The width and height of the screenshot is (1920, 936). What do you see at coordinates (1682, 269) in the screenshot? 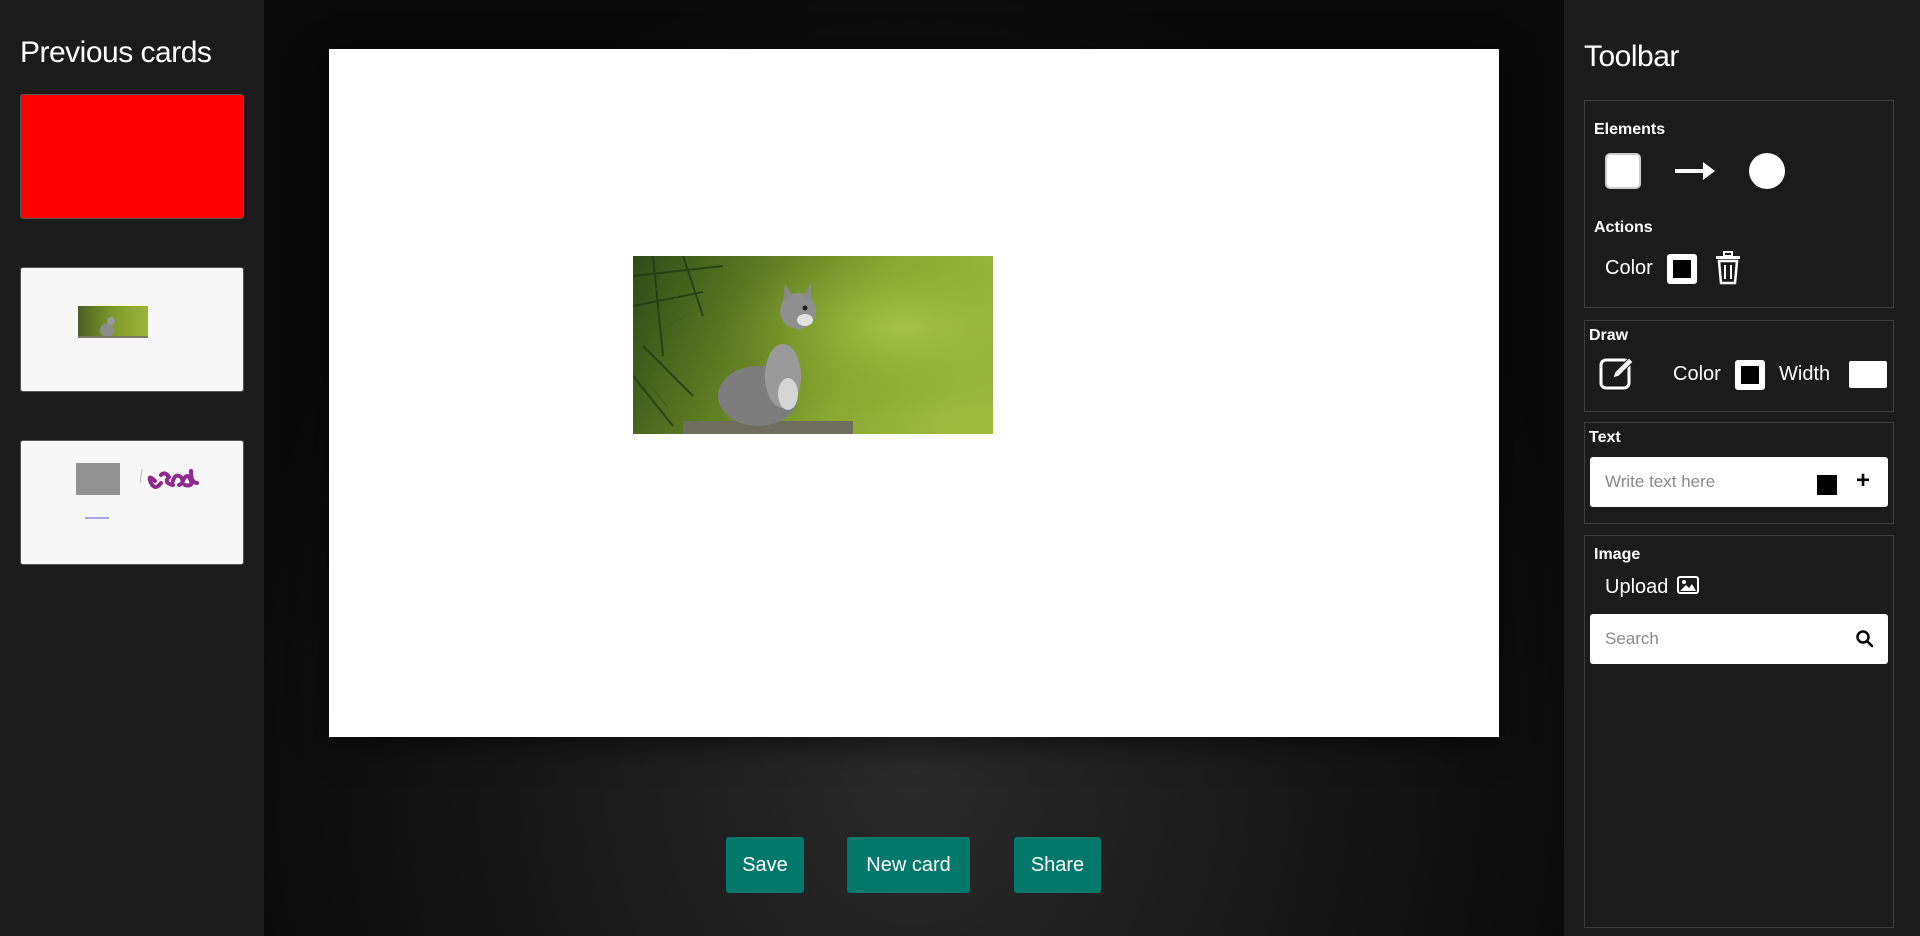
I see `actions-color-swatch` at bounding box center [1682, 269].